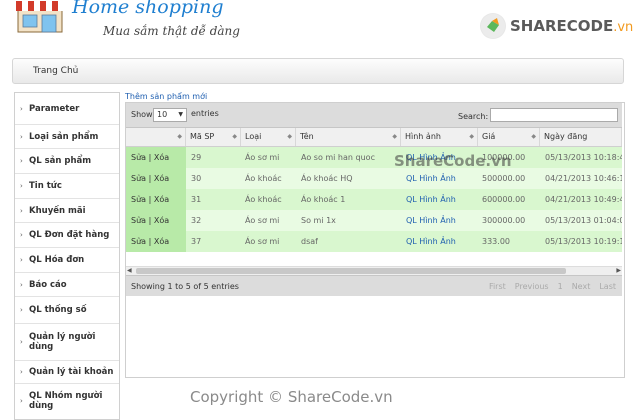  What do you see at coordinates (180, 114) in the screenshot?
I see `dropdown-arrow-icon: ▼` at bounding box center [180, 114].